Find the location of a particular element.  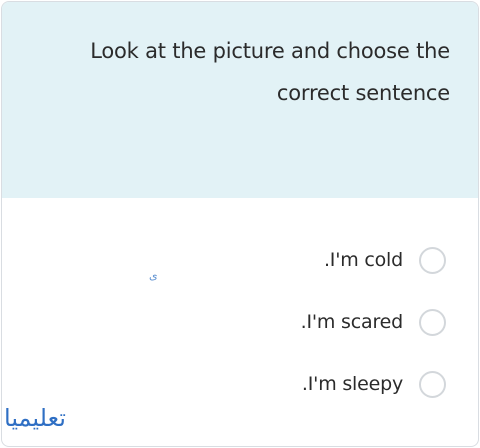

option-cold: .I'm cold is located at coordinates (296, 260).